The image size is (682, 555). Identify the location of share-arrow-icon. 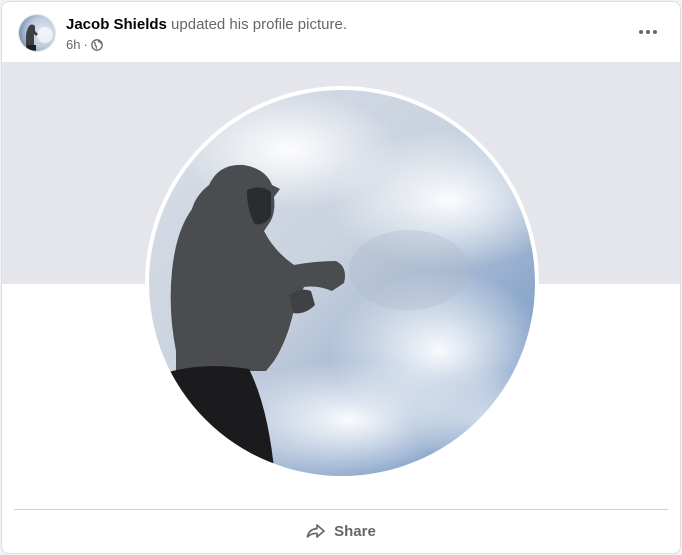
(316, 531).